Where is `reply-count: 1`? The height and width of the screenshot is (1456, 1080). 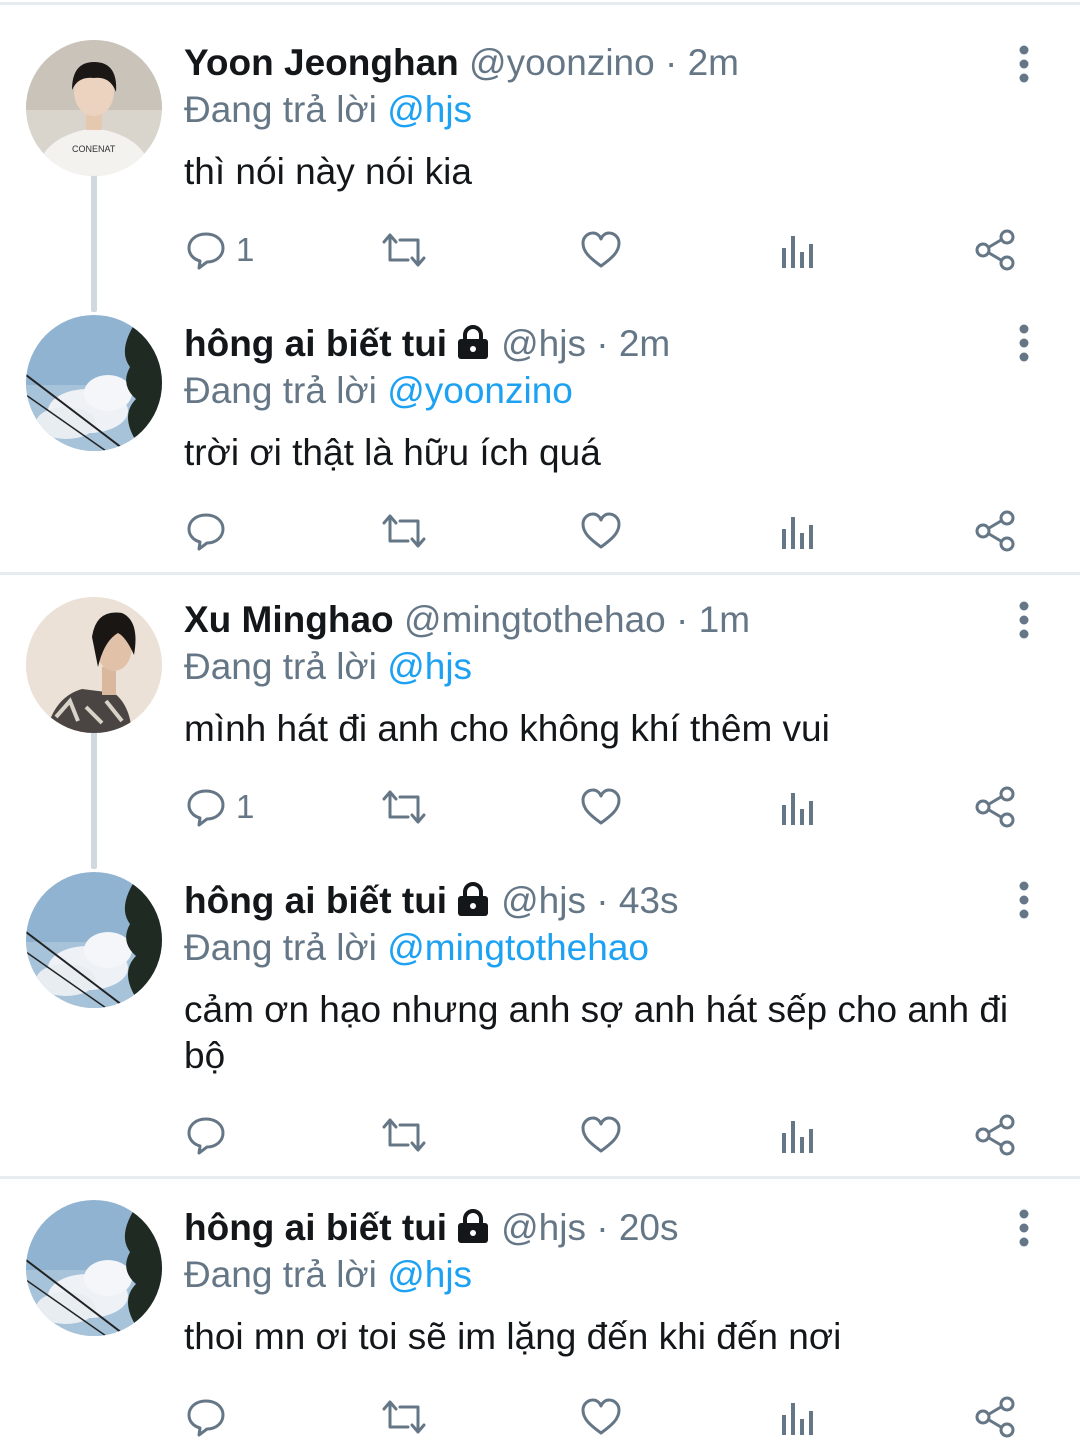
reply-count: 1 is located at coordinates (245, 249).